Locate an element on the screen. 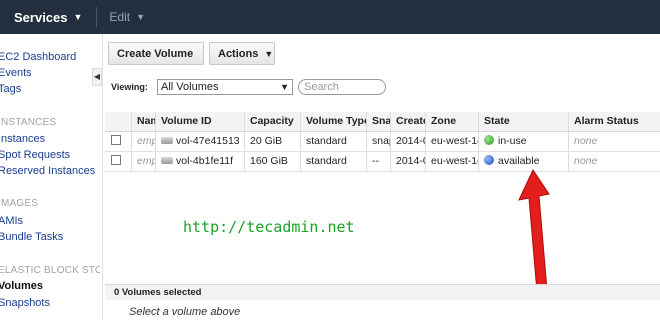 The height and width of the screenshot is (320, 660). services-label: Services is located at coordinates (41, 17).